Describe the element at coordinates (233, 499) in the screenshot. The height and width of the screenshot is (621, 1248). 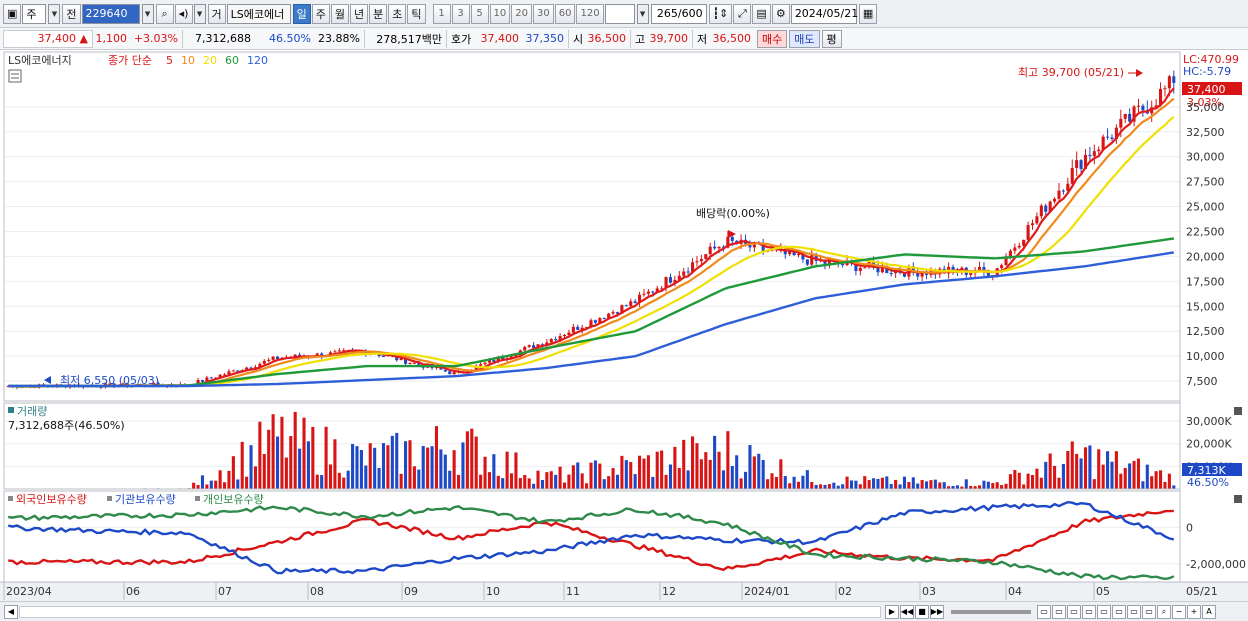
I see `holding-legend-item: 개인보유수량` at that location.